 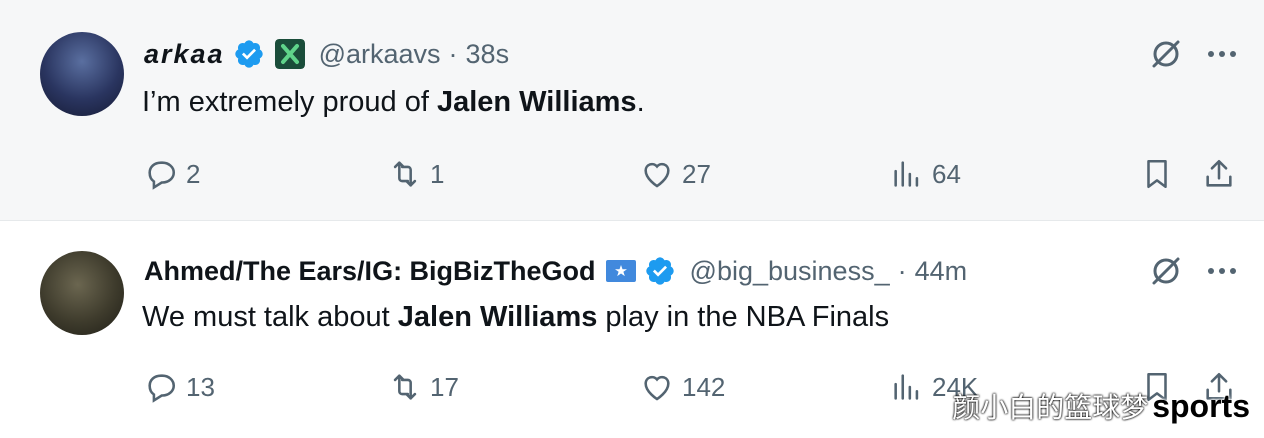 What do you see at coordinates (1201, 405) in the screenshot?
I see `watermark-en-text: sports` at bounding box center [1201, 405].